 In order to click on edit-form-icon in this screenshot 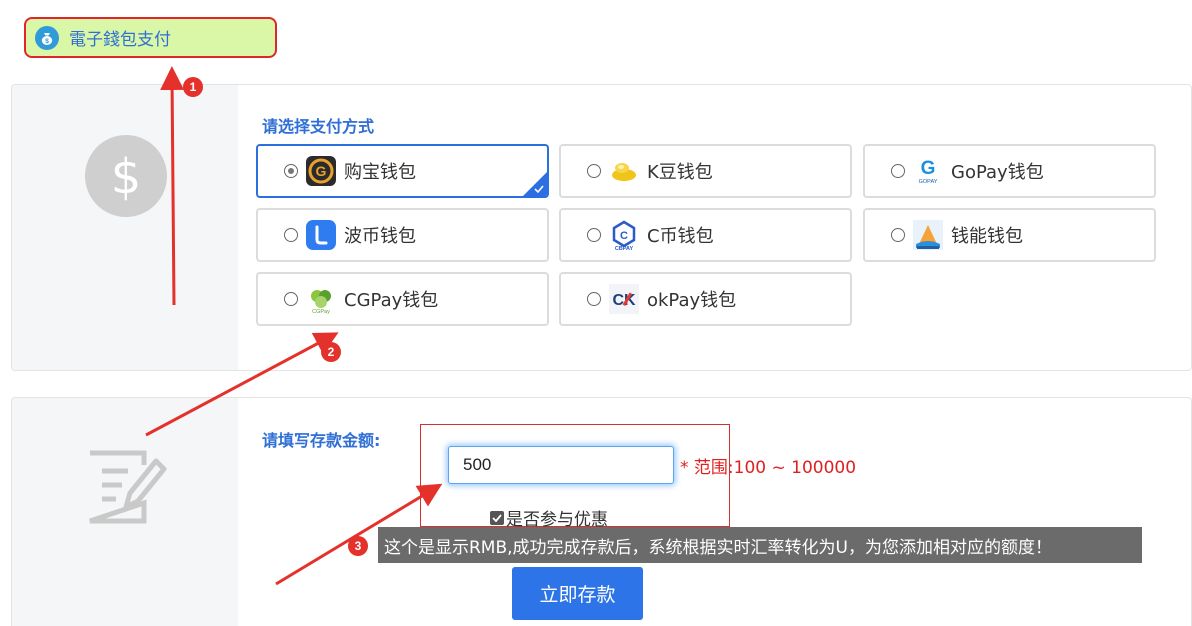, I will do `click(128, 487)`.